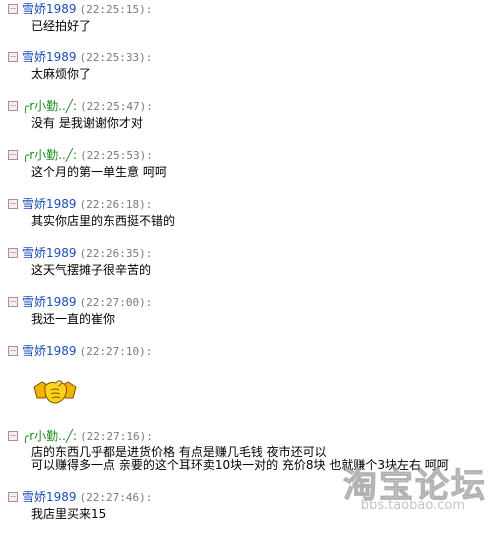  I want to click on message-header: 雪娇1989 (22:25:15):, so click(80, 9).